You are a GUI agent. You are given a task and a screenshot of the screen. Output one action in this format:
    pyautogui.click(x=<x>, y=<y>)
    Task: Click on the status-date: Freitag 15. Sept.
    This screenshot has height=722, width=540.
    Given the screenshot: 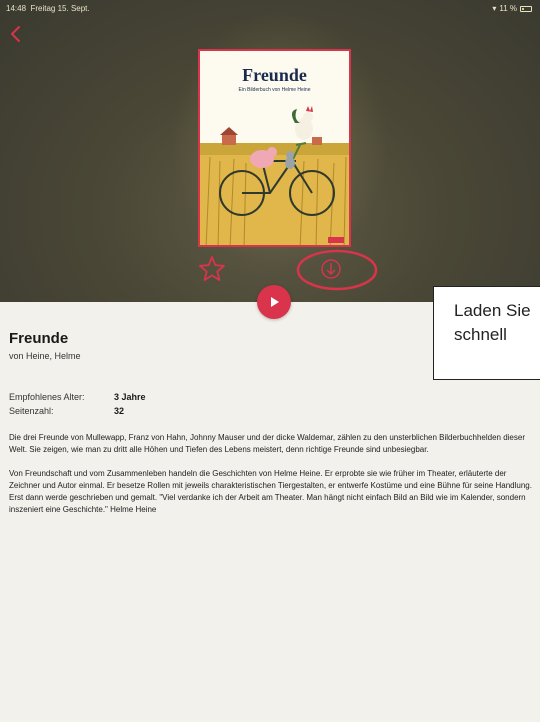 What is the action you would take?
    pyautogui.click(x=60, y=8)
    